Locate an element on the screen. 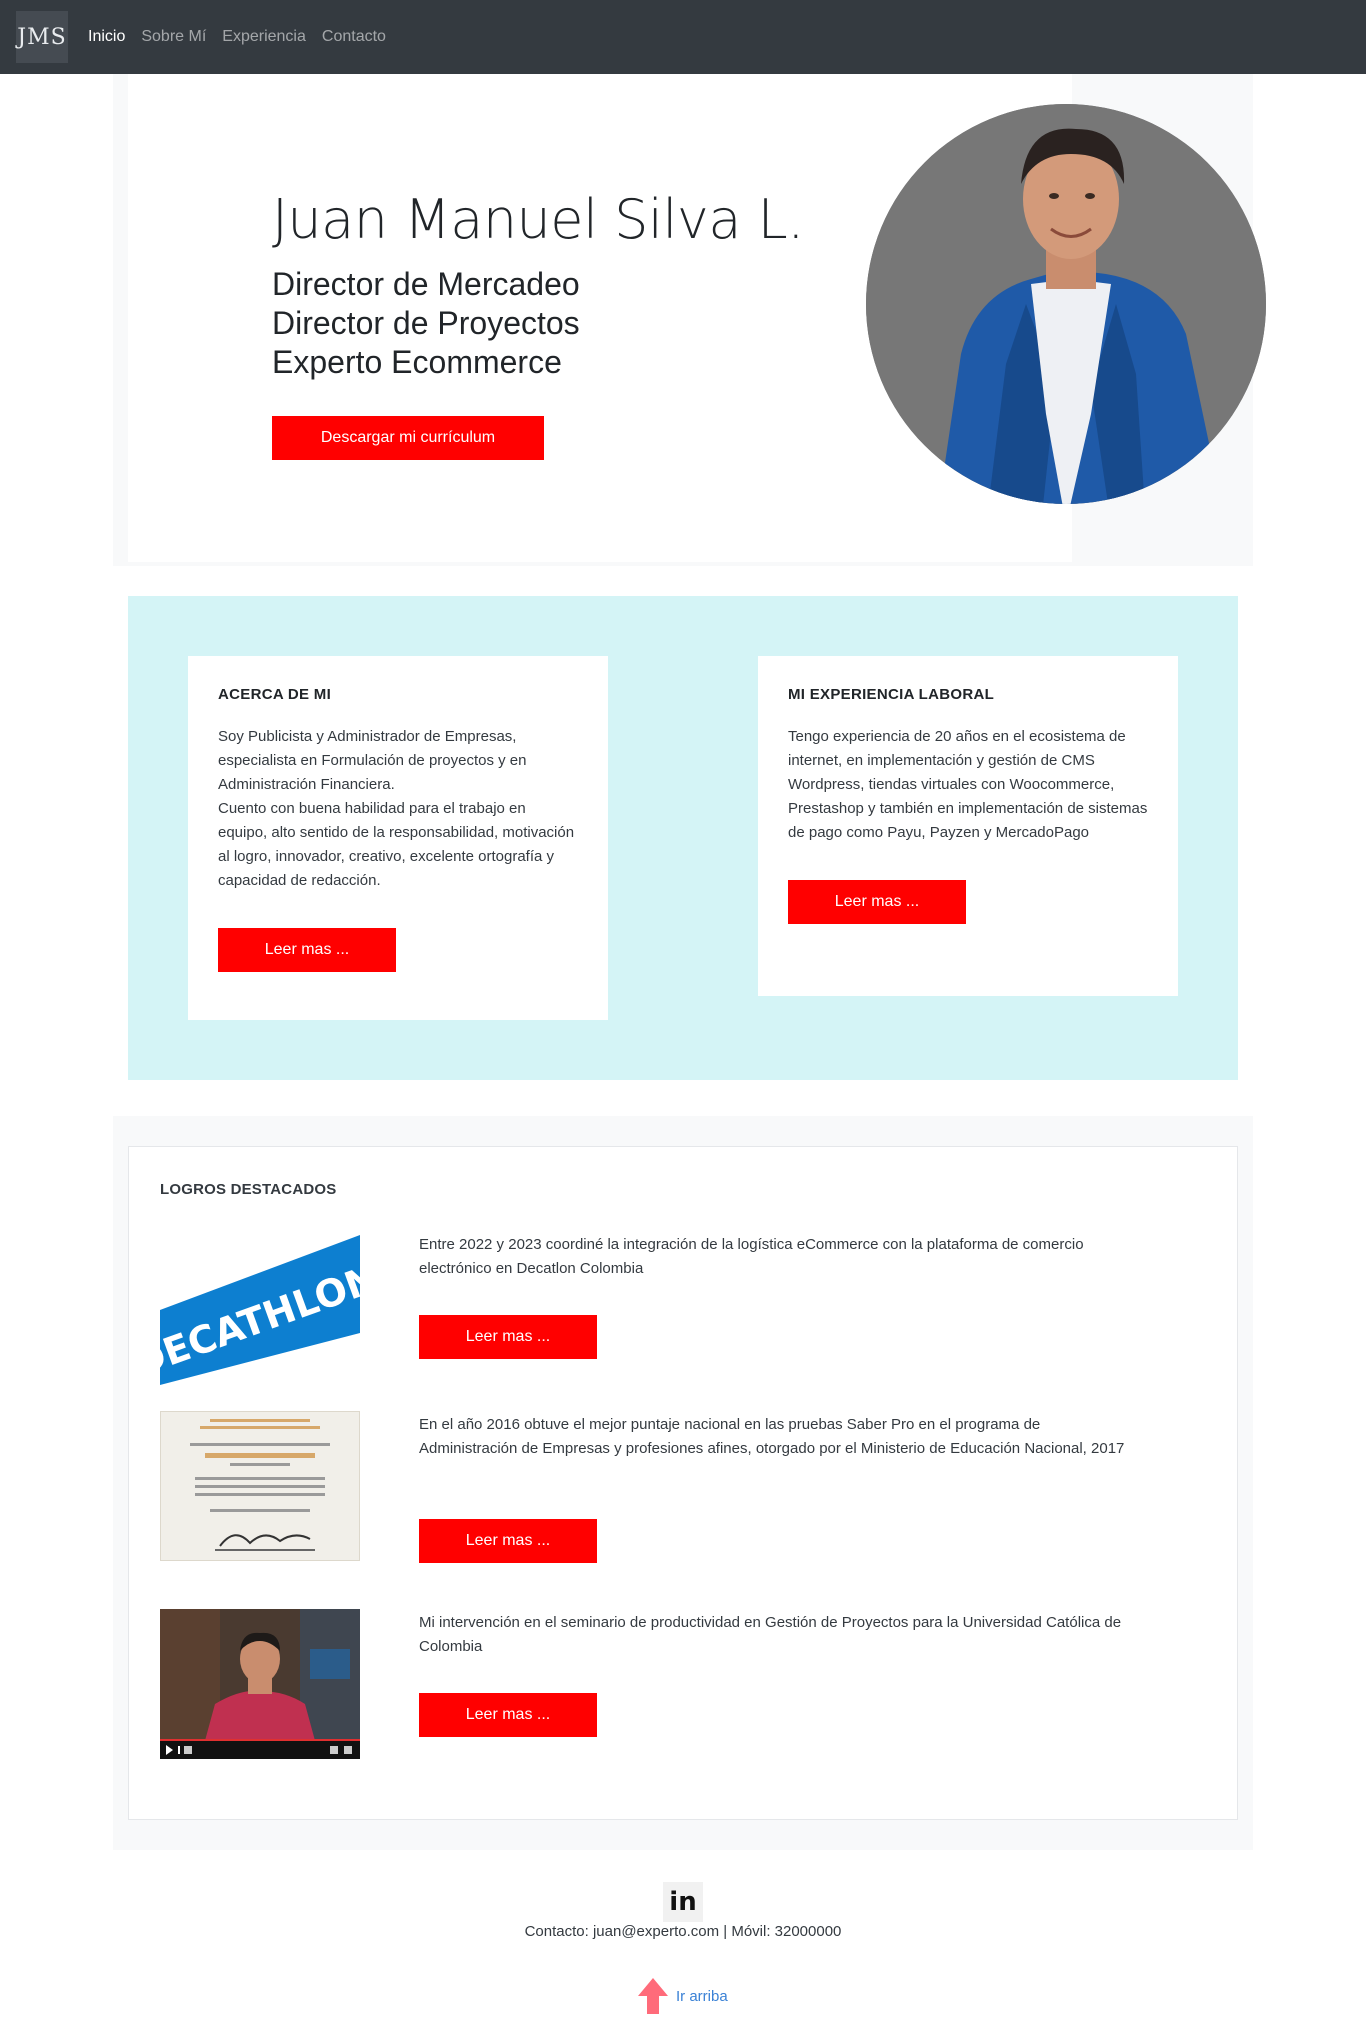 The image size is (1366, 2034). brand-logo: JMS is located at coordinates (42, 37).